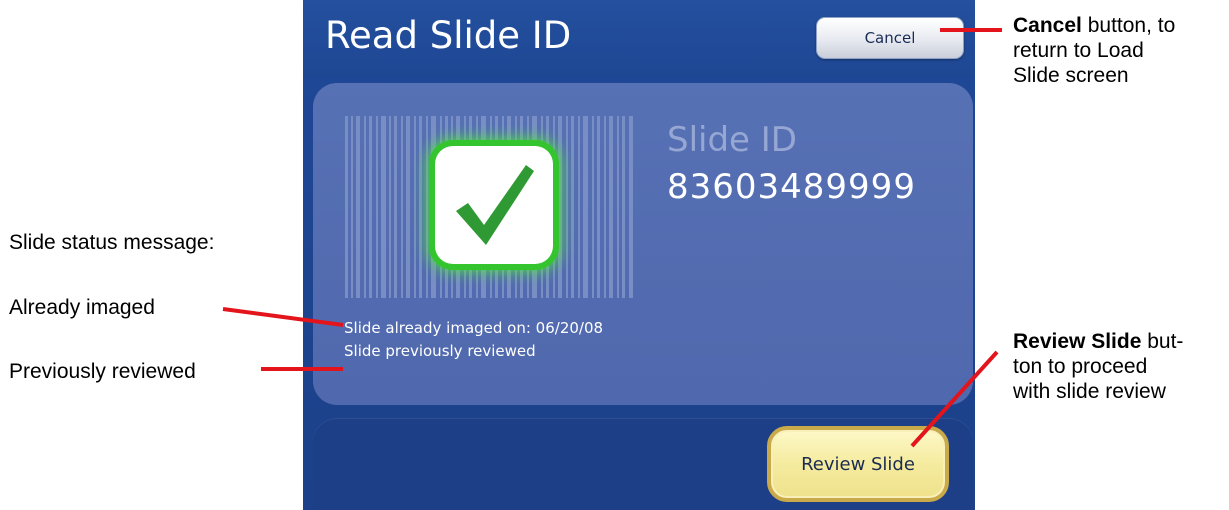  What do you see at coordinates (858, 464) in the screenshot?
I see `review-slide-button: Review Slide` at bounding box center [858, 464].